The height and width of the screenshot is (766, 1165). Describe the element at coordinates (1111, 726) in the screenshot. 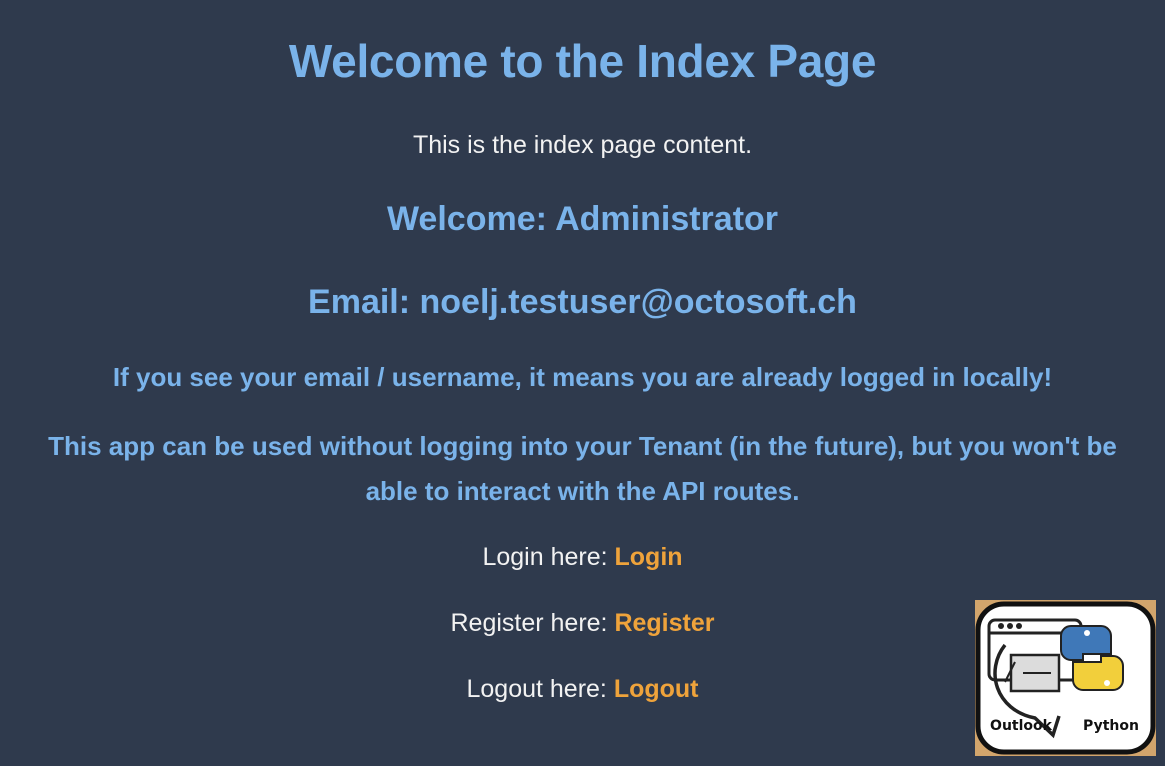

I see `logo-python-text: Python` at that location.